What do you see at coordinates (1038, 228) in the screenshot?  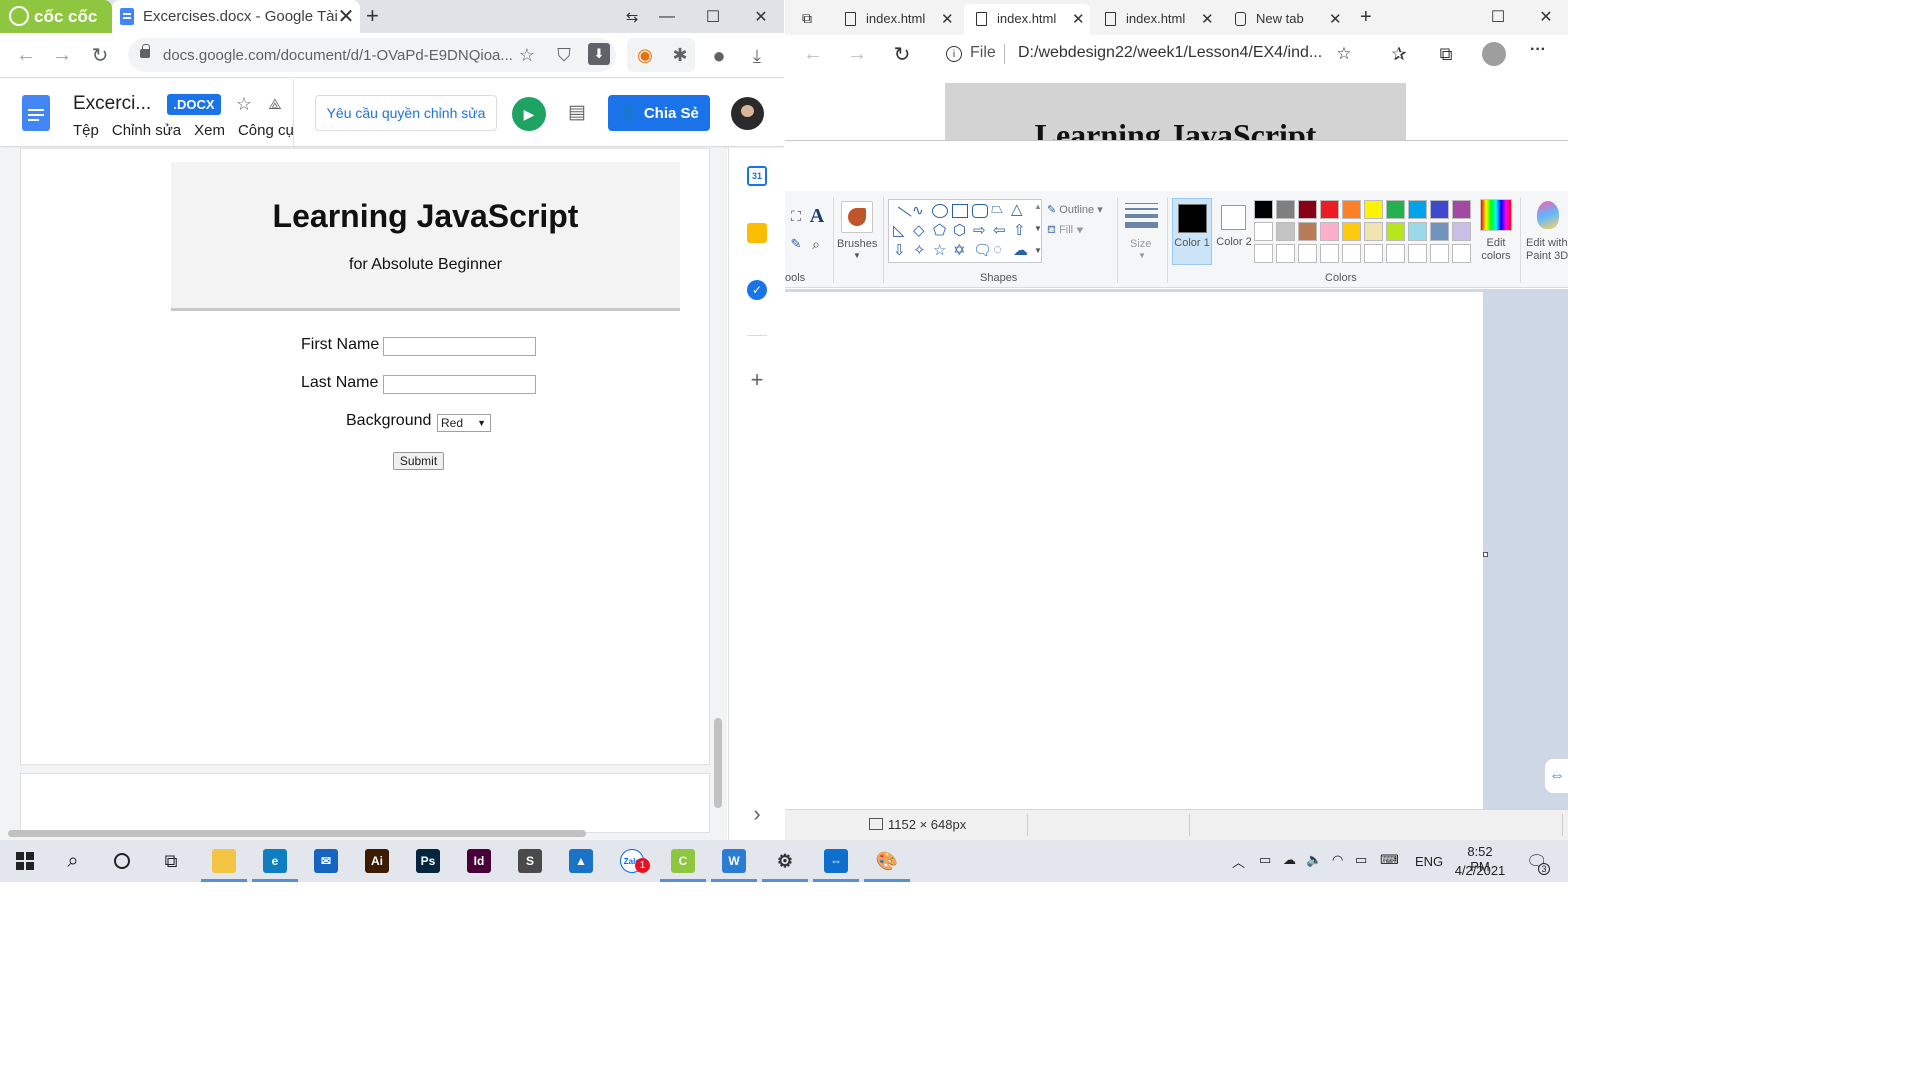 I see `gallery-down-icon: ▼` at bounding box center [1038, 228].